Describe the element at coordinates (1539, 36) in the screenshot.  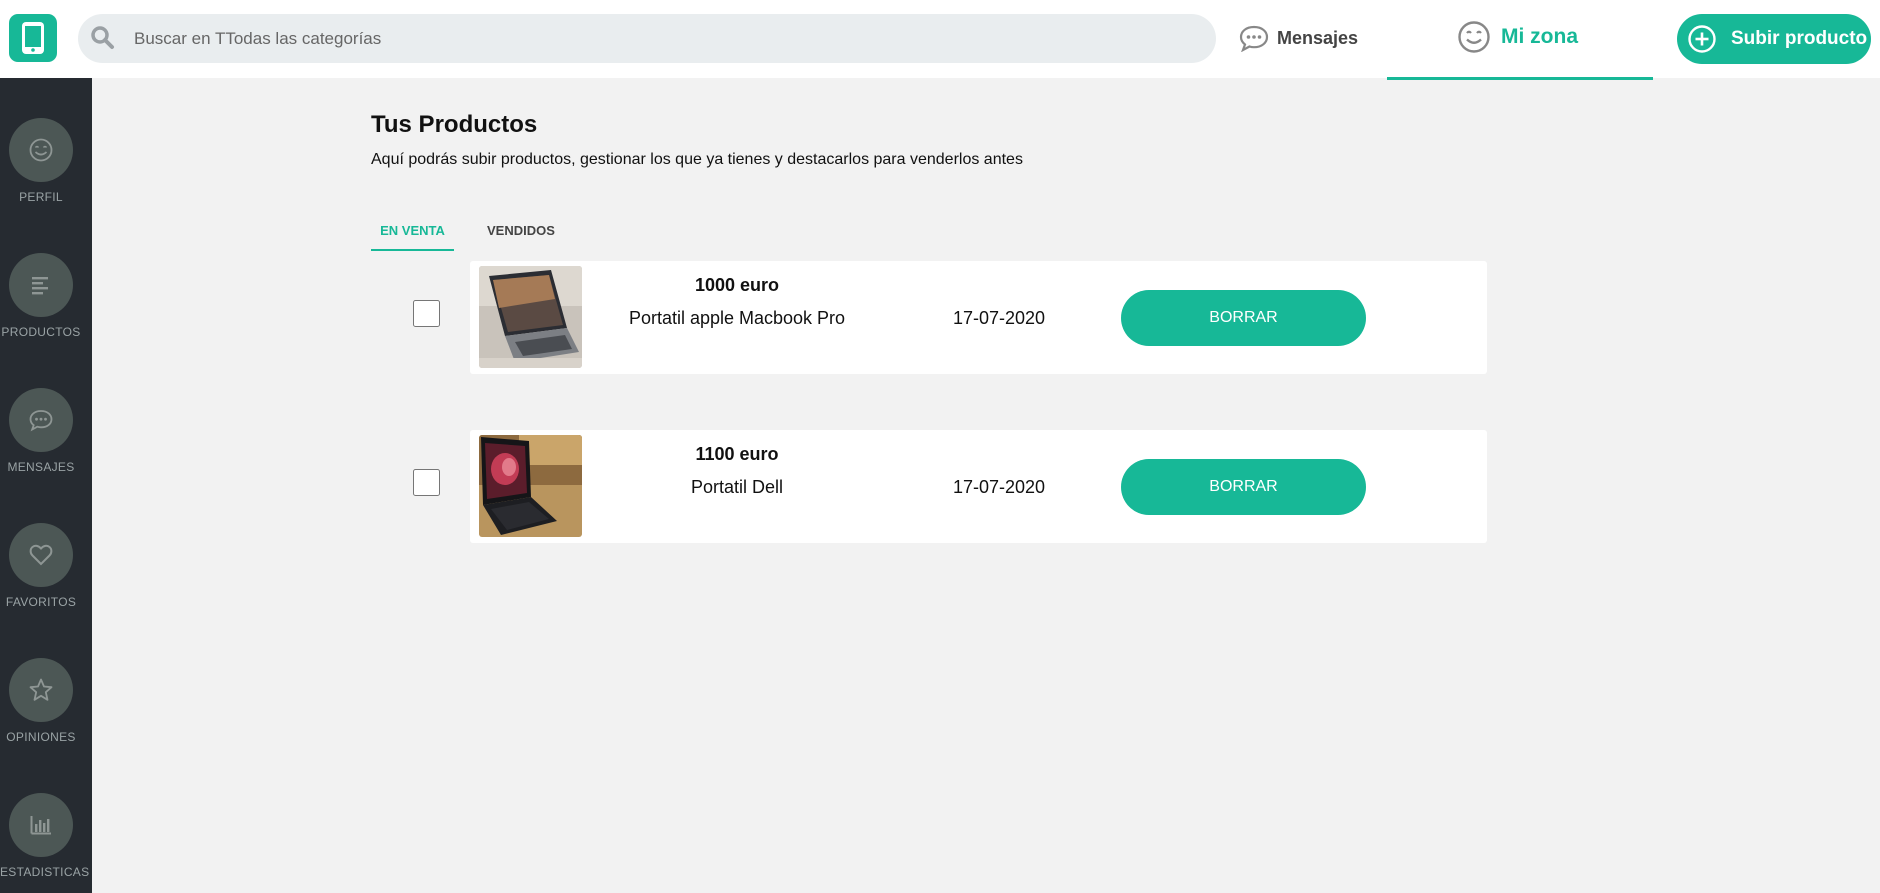
I see `nav-my-zone-label: Mi zona` at that location.